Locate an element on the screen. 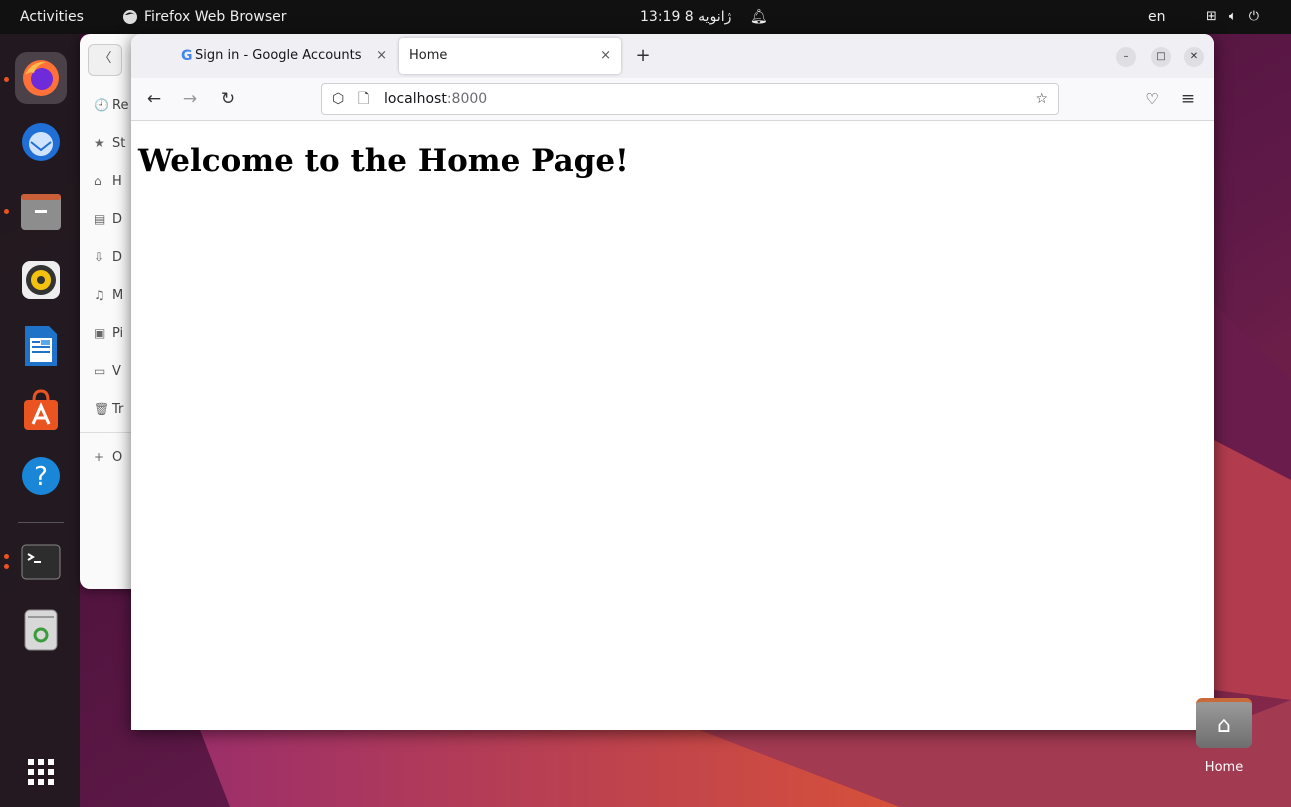  dock: ? is located at coordinates (40, 420).